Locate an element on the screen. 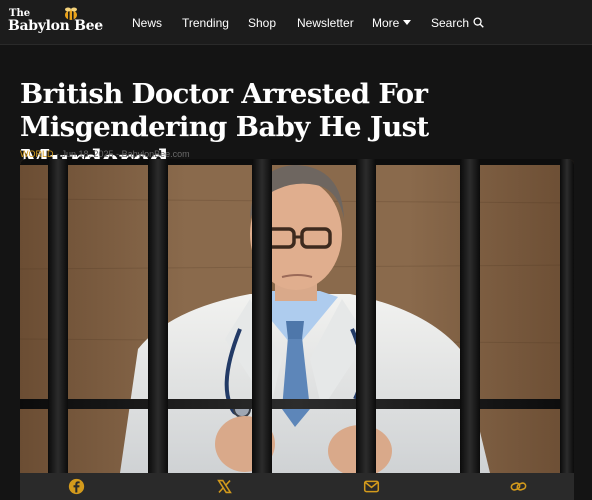 This screenshot has width=592, height=500. x-icon is located at coordinates (224, 486).